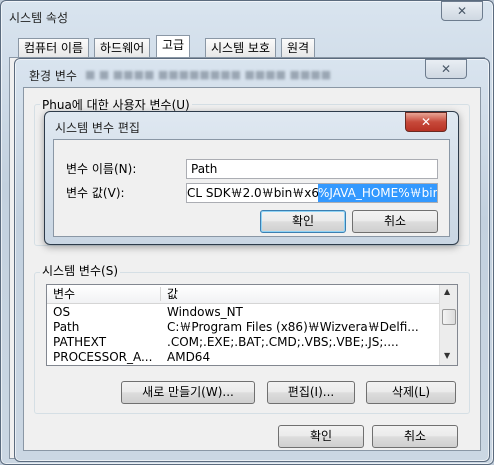 Image resolution: width=494 pixels, height=465 pixels. I want to click on variable-value-label: 변수 값(V):, so click(95, 193).